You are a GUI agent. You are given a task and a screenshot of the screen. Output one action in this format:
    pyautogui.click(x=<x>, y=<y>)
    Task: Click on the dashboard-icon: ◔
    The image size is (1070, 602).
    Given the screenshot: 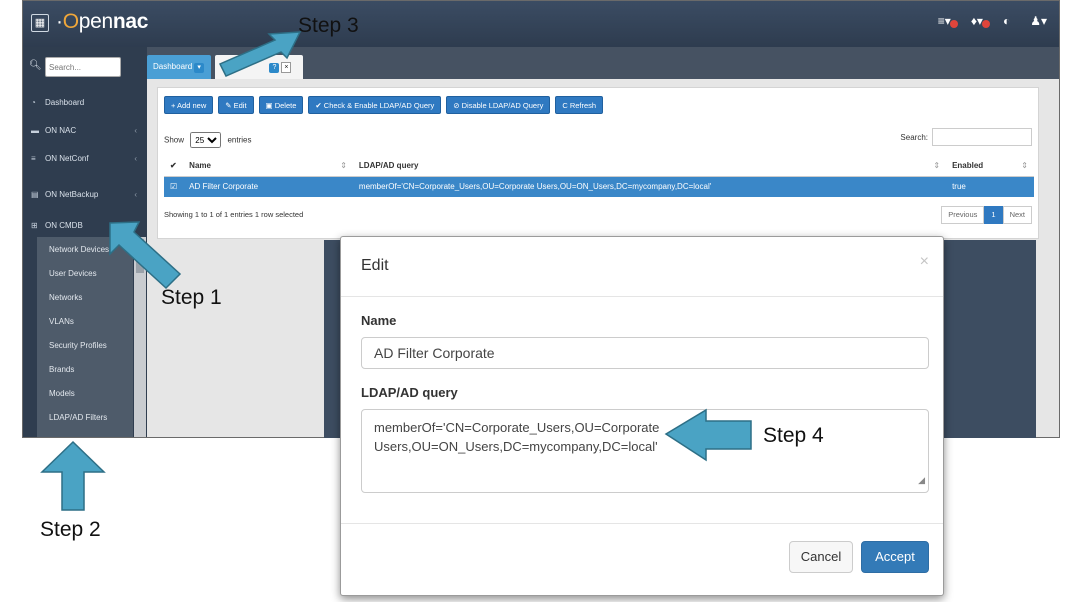 What is the action you would take?
    pyautogui.click(x=33, y=102)
    